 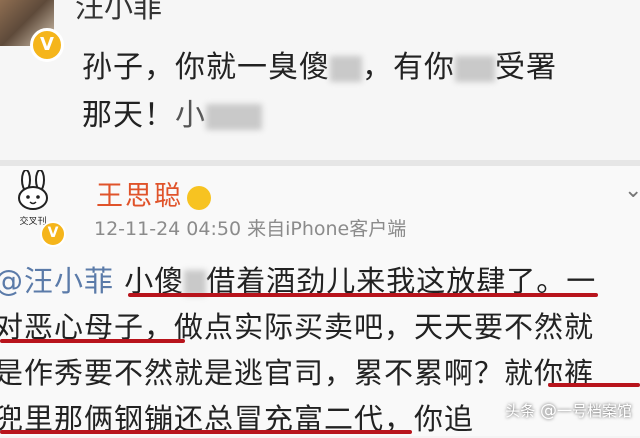 I want to click on mention-link: @汪小菲, so click(x=57, y=281).